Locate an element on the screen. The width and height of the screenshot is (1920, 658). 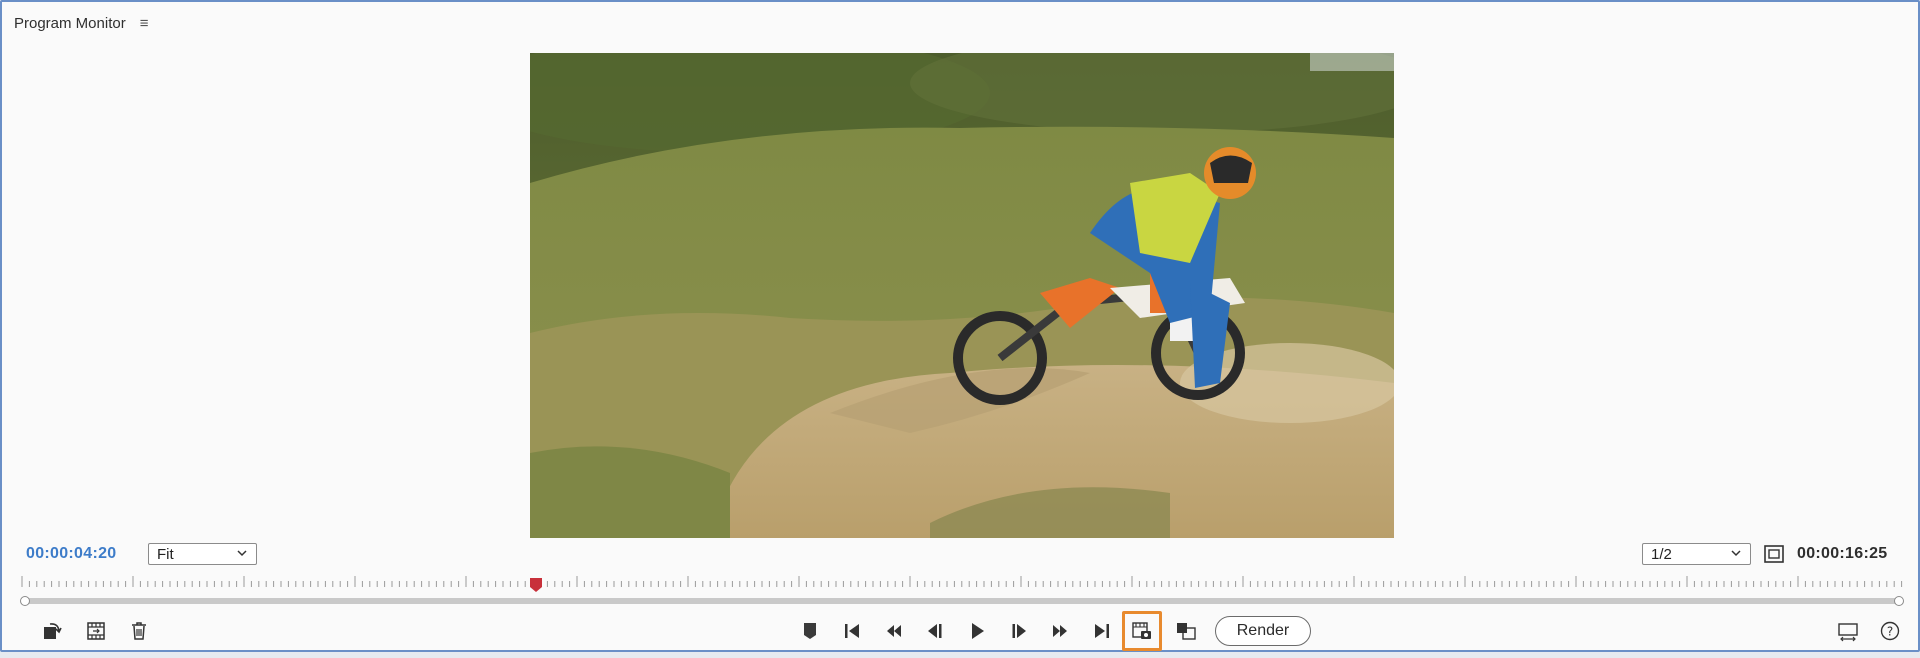
export-frame-icon is located at coordinates (1141, 630).